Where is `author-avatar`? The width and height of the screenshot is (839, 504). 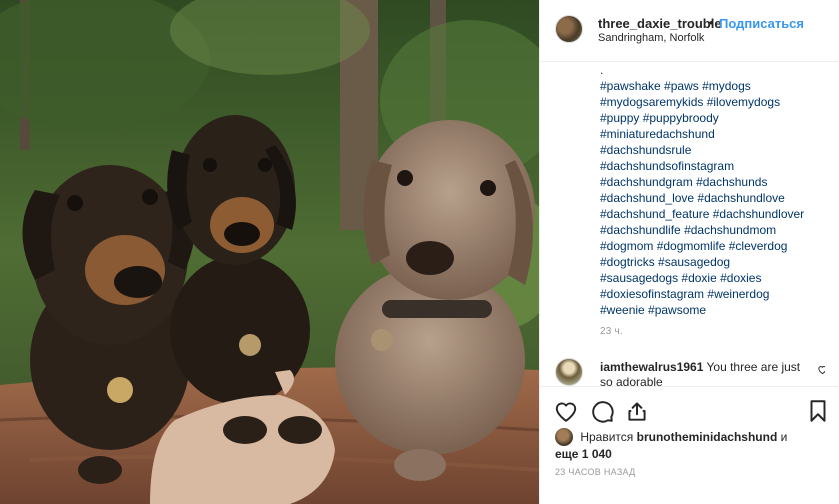
author-avatar is located at coordinates (569, 29).